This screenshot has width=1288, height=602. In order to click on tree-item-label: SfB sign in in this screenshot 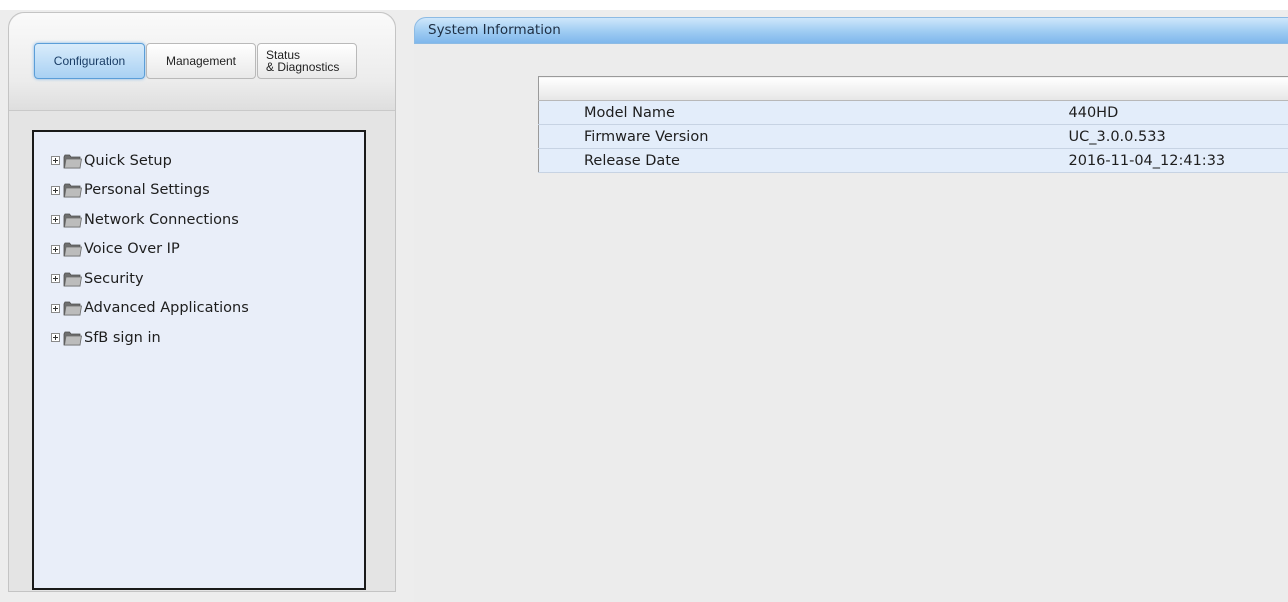, I will do `click(122, 337)`.